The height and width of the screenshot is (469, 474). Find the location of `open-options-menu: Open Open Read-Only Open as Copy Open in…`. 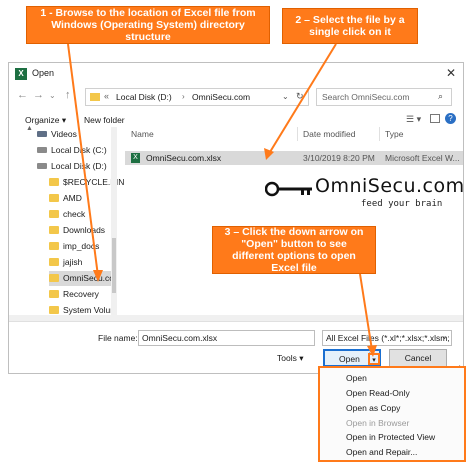

open-options-menu: Open Open Read-Only Open as Copy Open in… is located at coordinates (392, 414).